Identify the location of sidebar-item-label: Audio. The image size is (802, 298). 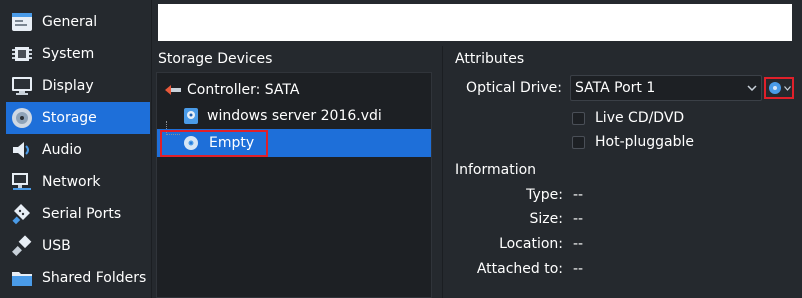
(62, 150).